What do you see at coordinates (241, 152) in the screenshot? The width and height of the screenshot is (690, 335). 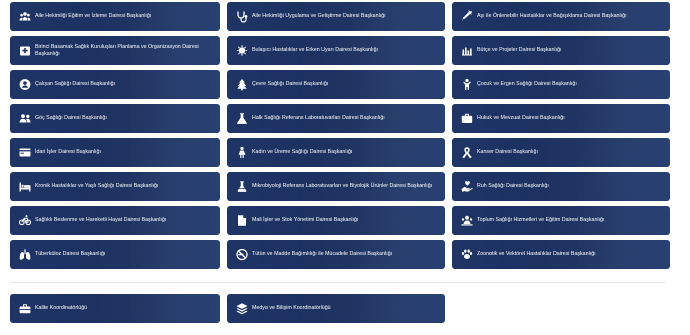 I see `woman-icon` at bounding box center [241, 152].